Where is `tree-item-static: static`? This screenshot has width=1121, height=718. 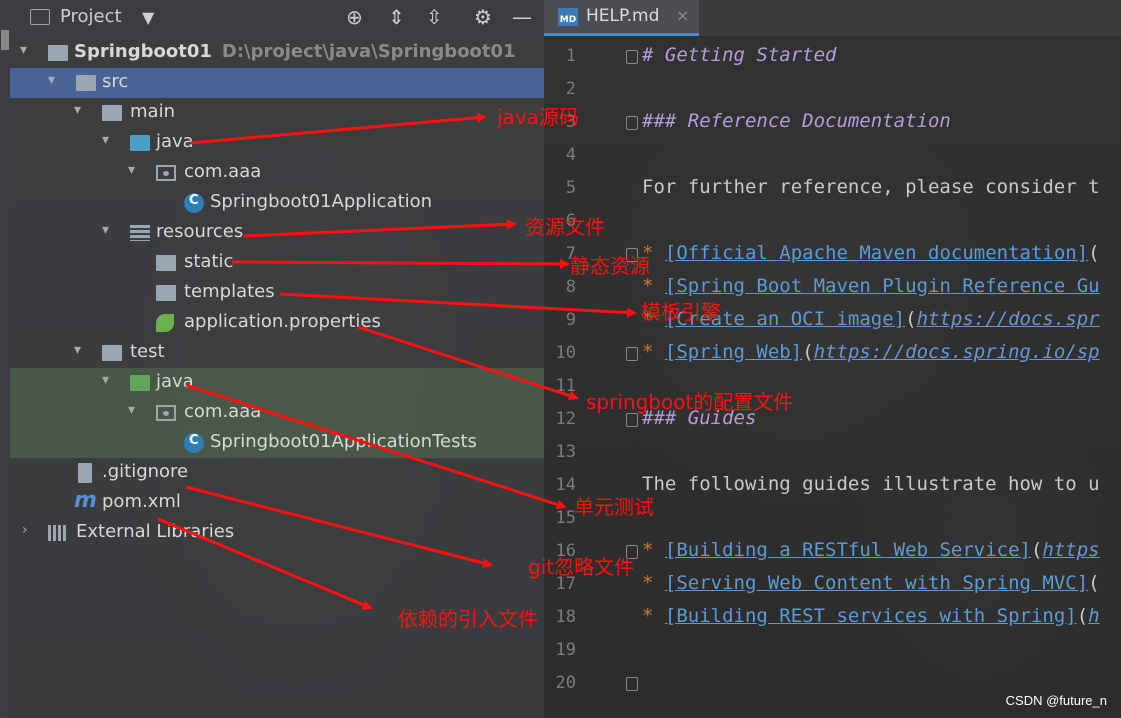 tree-item-static: static is located at coordinates (277, 263).